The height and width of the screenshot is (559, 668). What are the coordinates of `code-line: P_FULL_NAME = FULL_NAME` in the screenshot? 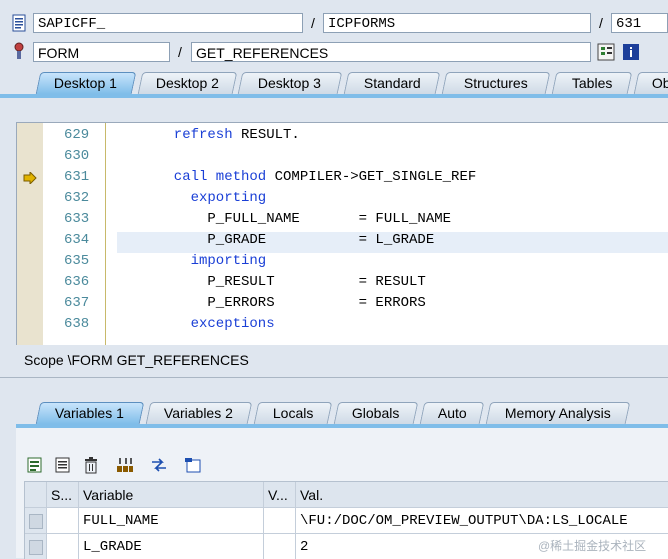 It's located at (329, 219).